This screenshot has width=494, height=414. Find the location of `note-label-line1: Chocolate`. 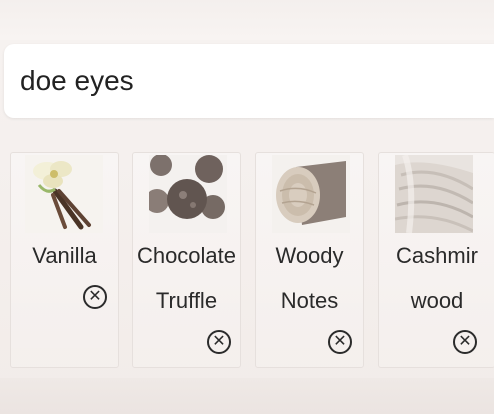

note-label-line1: Chocolate is located at coordinates (186, 255).